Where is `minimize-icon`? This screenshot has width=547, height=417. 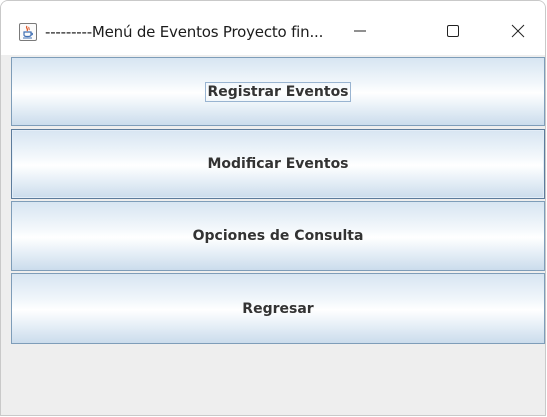
minimize-icon is located at coordinates (360, 31).